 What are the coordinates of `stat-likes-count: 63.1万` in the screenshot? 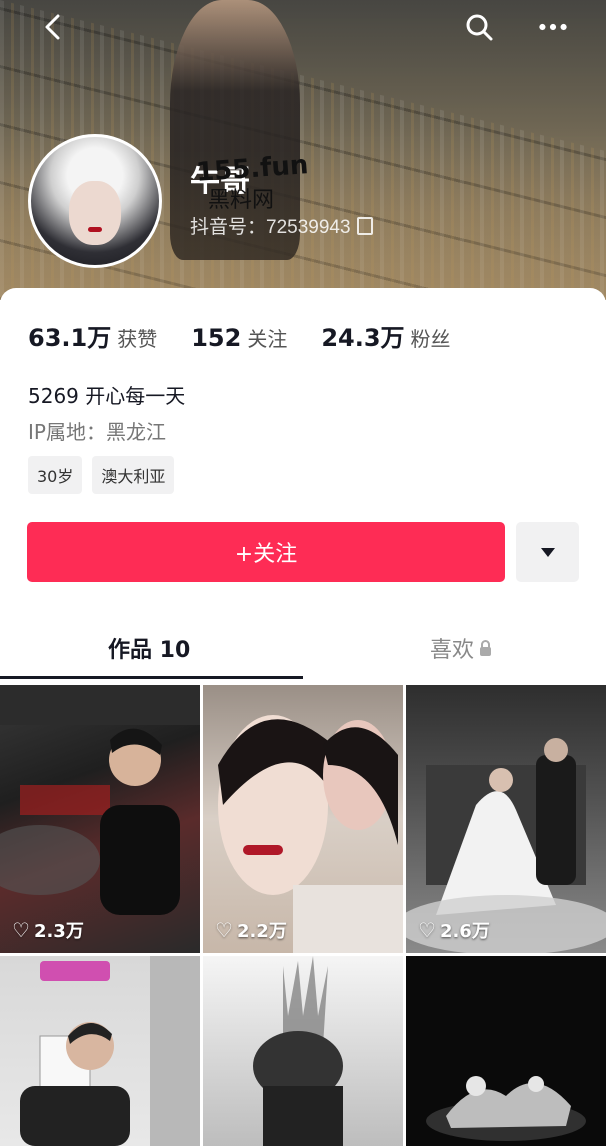 It's located at (70, 338).